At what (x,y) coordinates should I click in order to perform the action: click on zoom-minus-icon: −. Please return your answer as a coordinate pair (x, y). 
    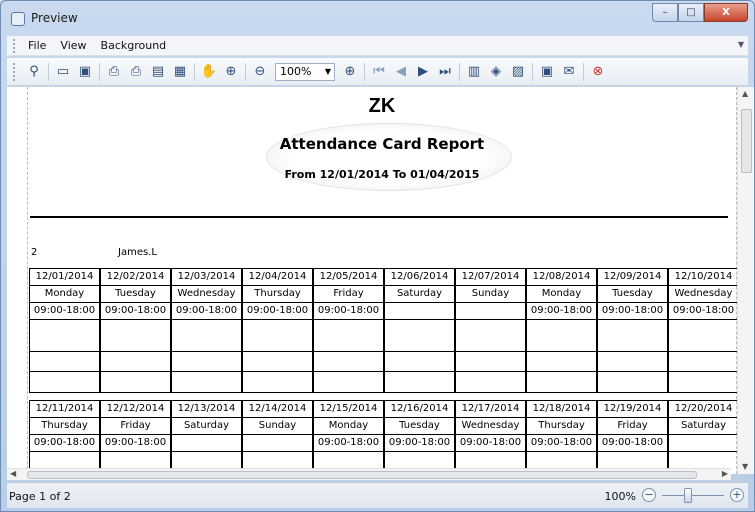
    Looking at the image, I should click on (649, 495).